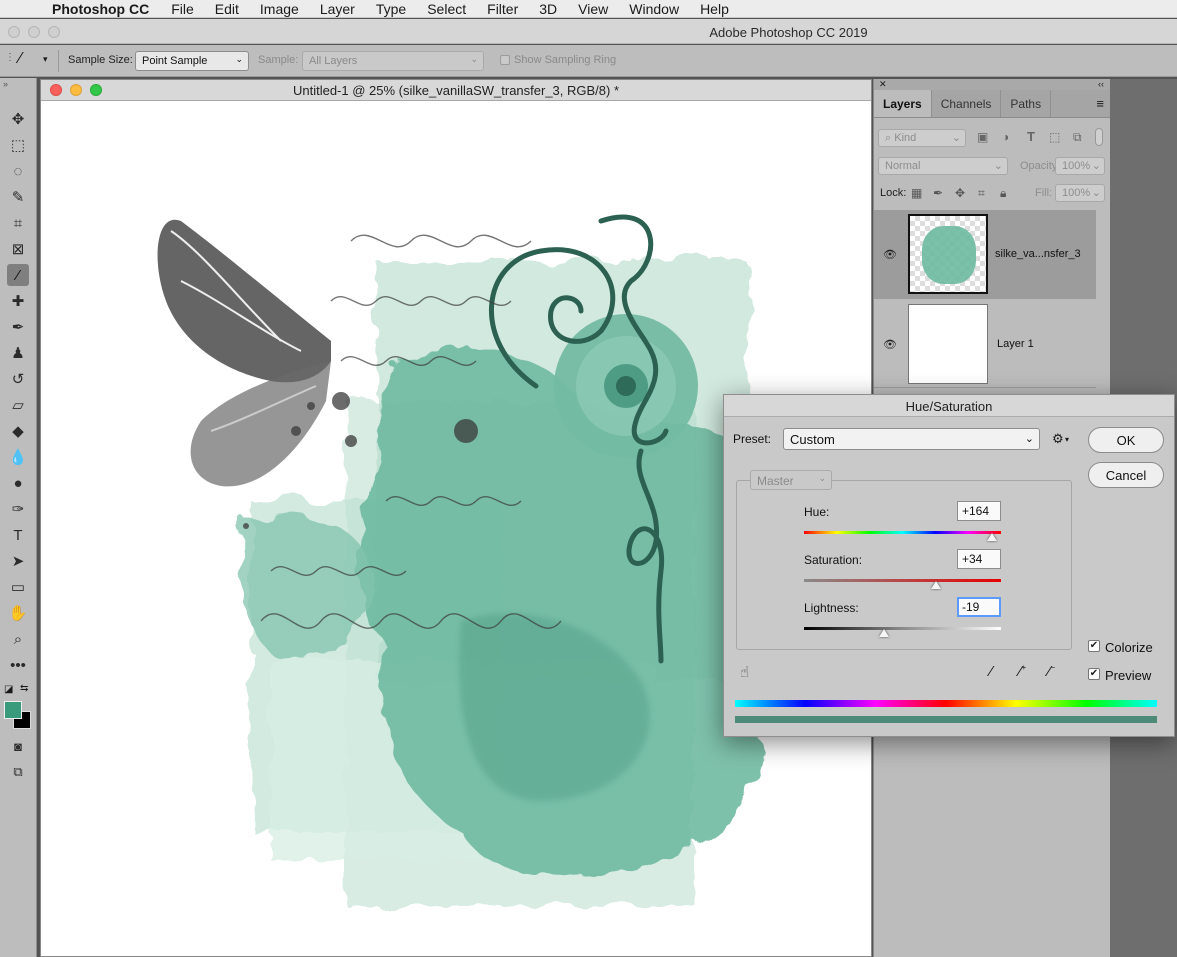 This screenshot has width=1177, height=957. Describe the element at coordinates (888, 138) in the screenshot. I see `search-icon: ⌕` at that location.